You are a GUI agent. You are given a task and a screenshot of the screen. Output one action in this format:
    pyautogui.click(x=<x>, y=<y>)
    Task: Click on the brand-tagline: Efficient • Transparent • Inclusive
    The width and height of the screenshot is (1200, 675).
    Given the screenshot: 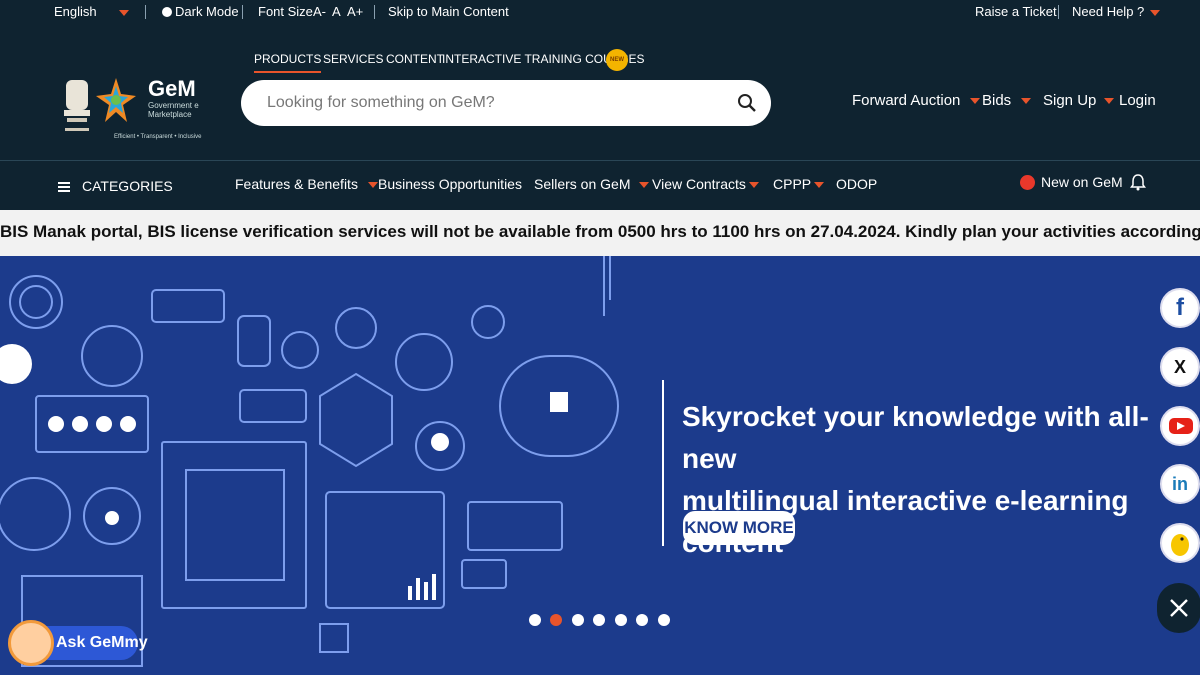 What is the action you would take?
    pyautogui.click(x=158, y=137)
    